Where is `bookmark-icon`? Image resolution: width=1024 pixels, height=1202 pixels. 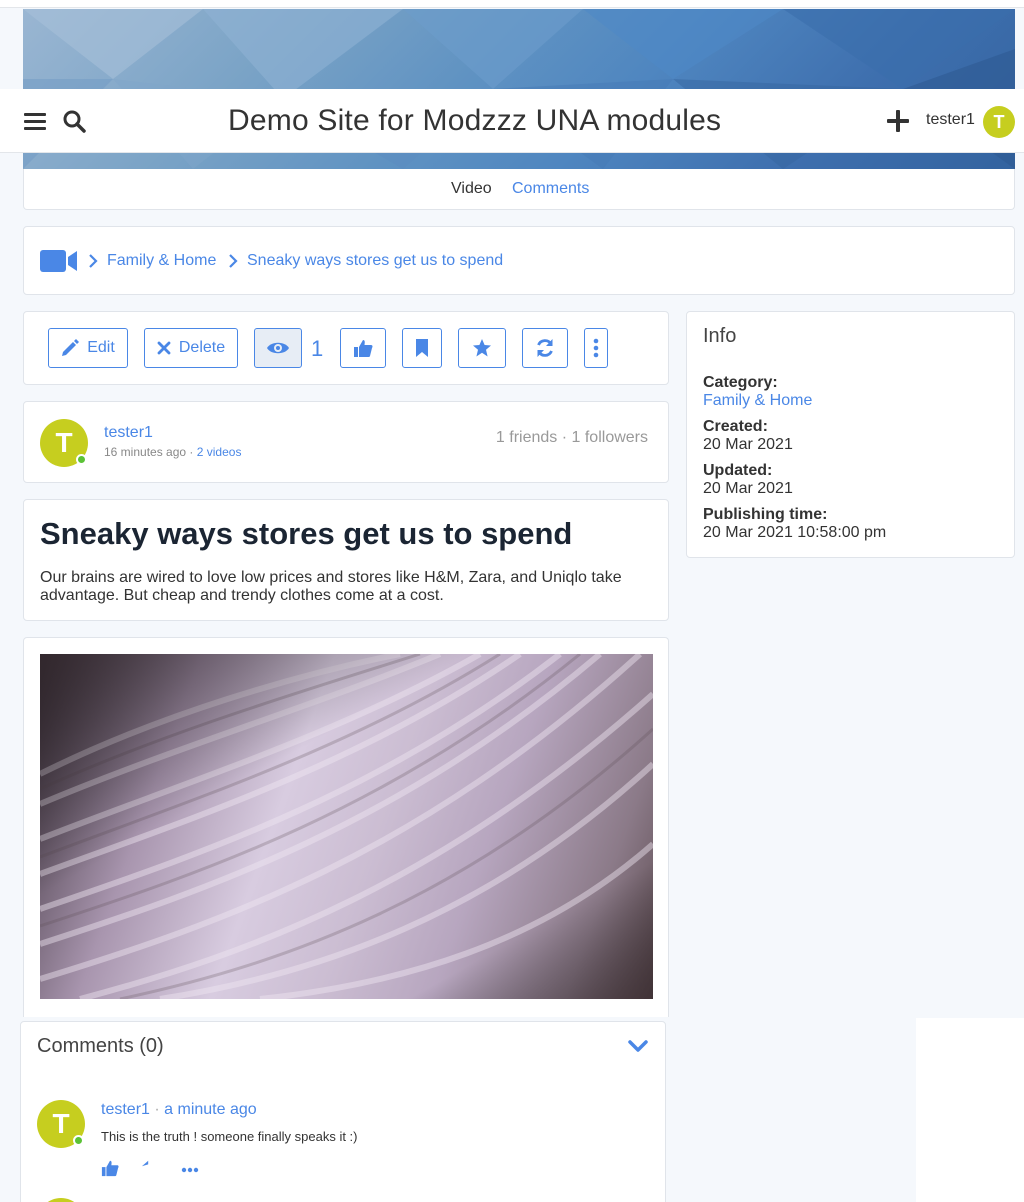 bookmark-icon is located at coordinates (422, 348).